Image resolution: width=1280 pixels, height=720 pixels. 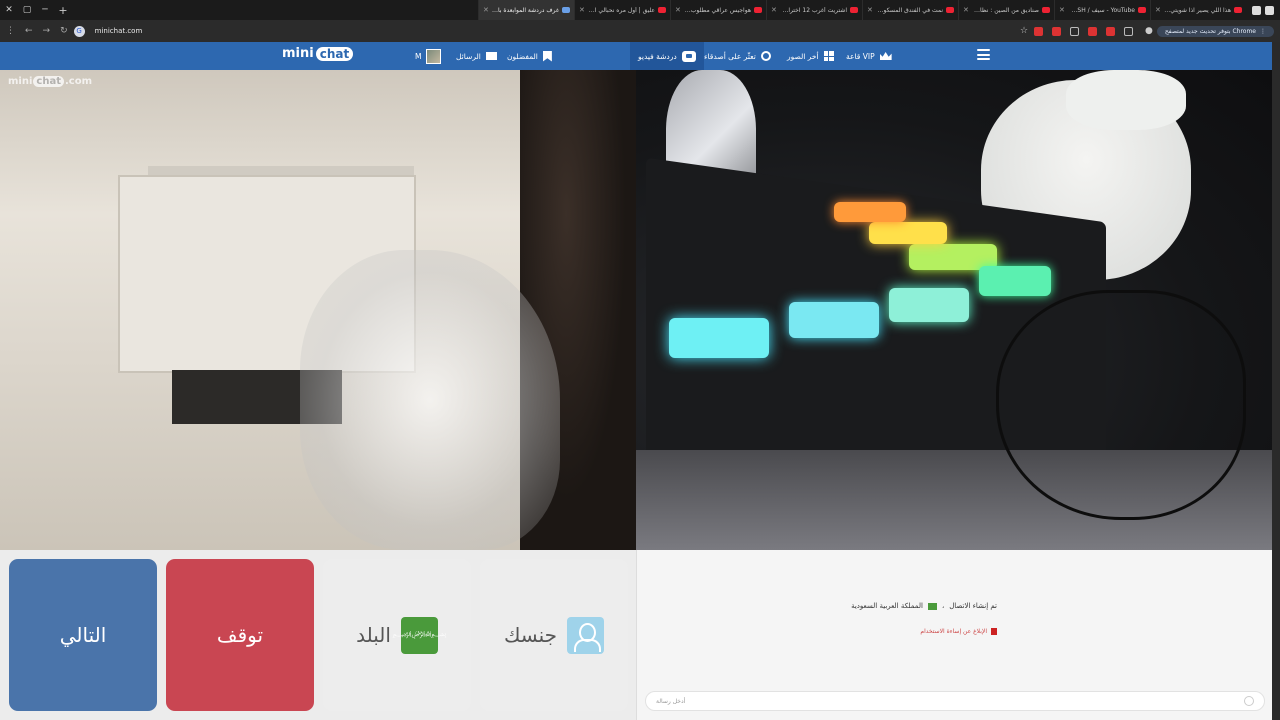 I want to click on close-window-icon: ✕, so click(x=9, y=10).